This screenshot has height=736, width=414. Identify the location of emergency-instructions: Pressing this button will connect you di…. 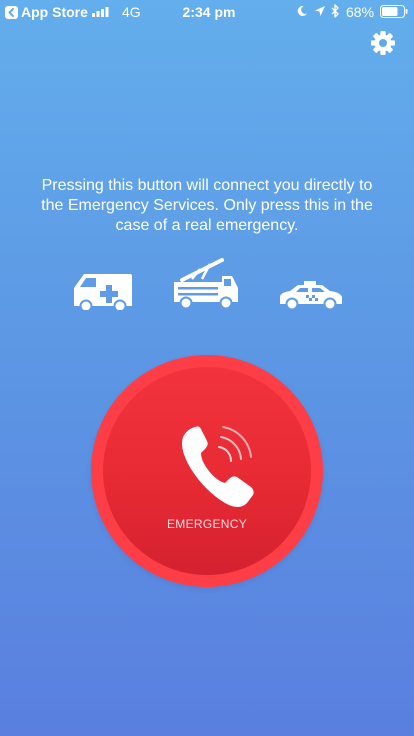
(207, 205).